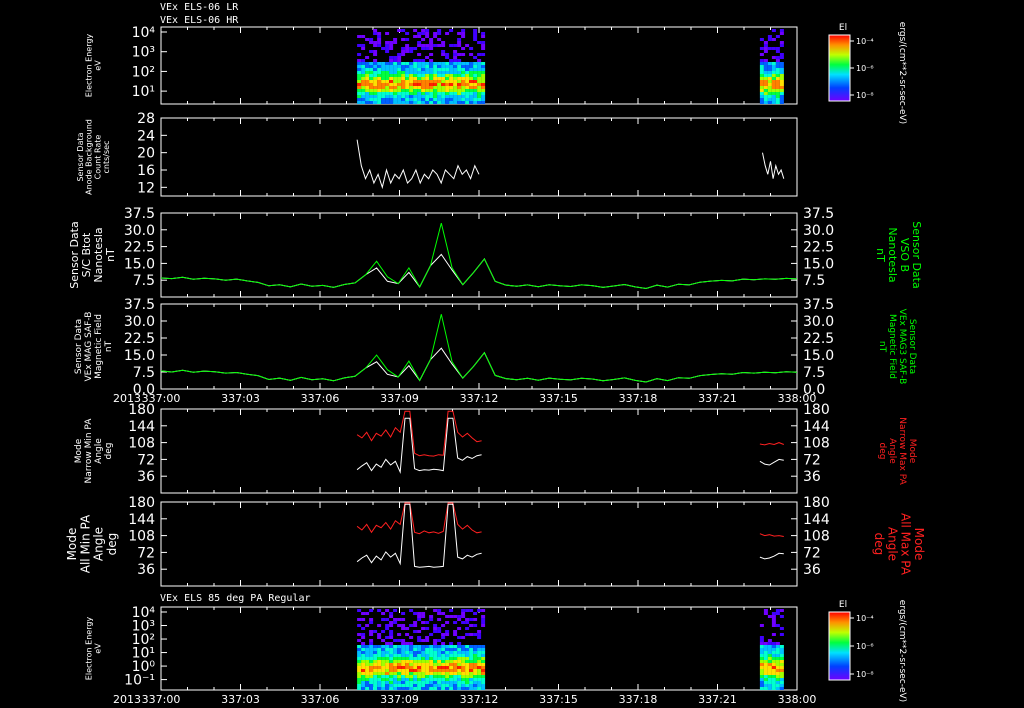 This screenshot has height=708, width=1024. I want to click on y-tick-label-right: 15.0, so click(818, 264).